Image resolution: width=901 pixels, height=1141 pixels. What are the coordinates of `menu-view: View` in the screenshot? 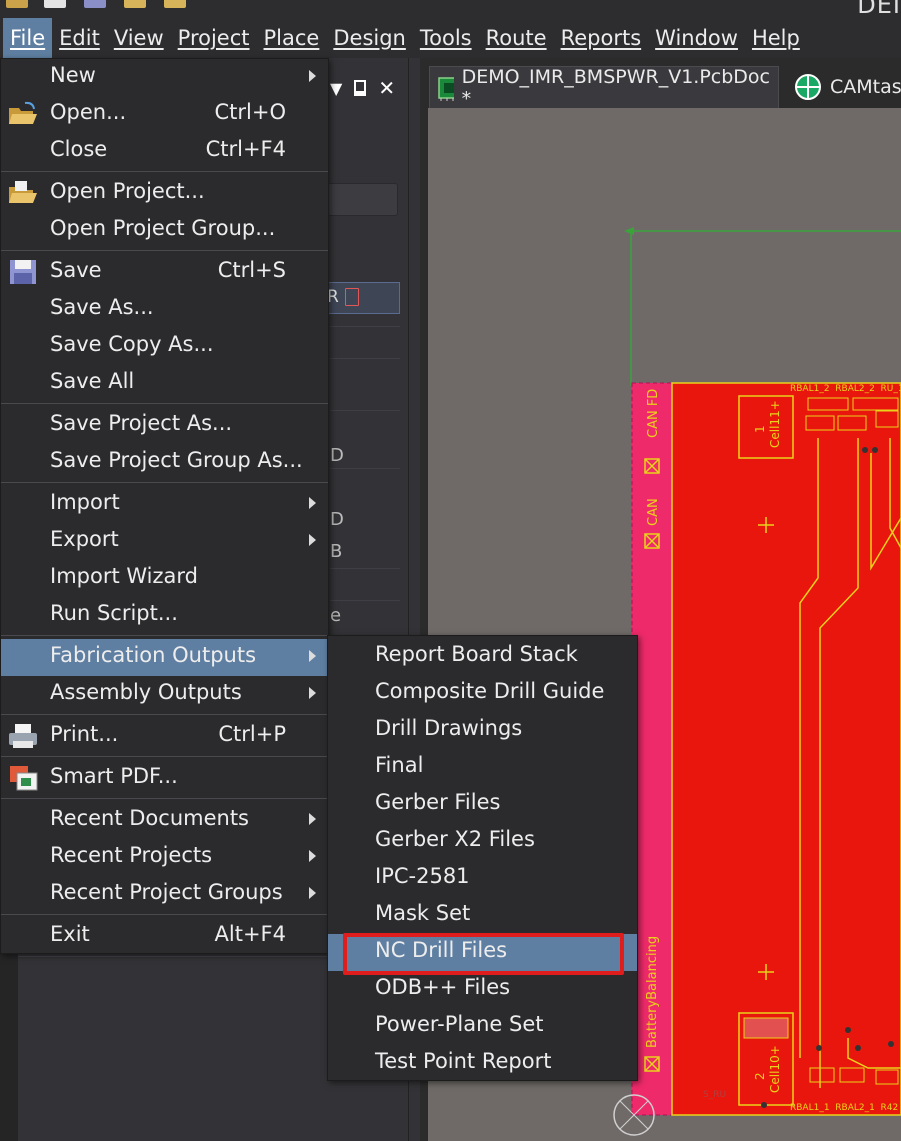 It's located at (139, 38).